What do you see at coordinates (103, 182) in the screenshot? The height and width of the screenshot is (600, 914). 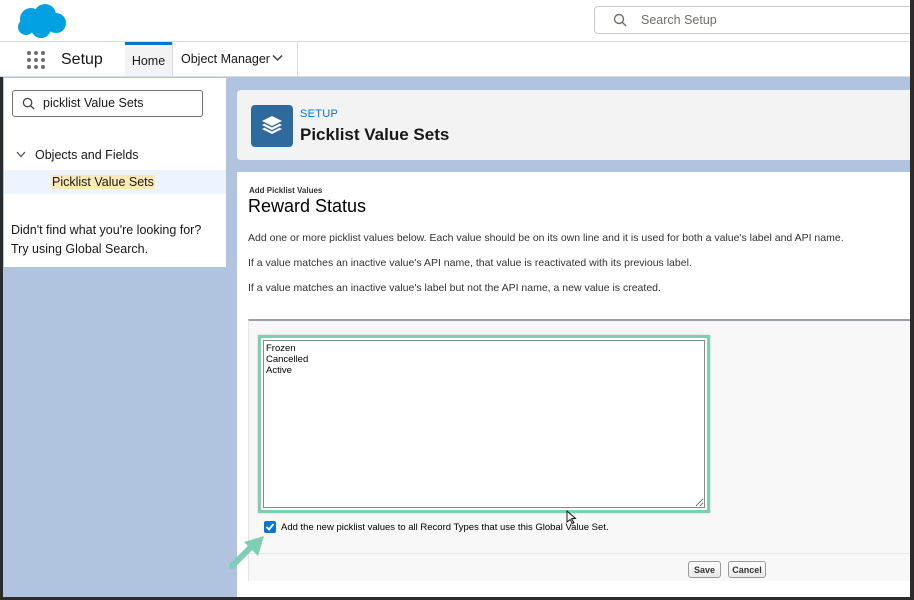 I see `sidebar-item-label: Picklist Value Sets` at bounding box center [103, 182].